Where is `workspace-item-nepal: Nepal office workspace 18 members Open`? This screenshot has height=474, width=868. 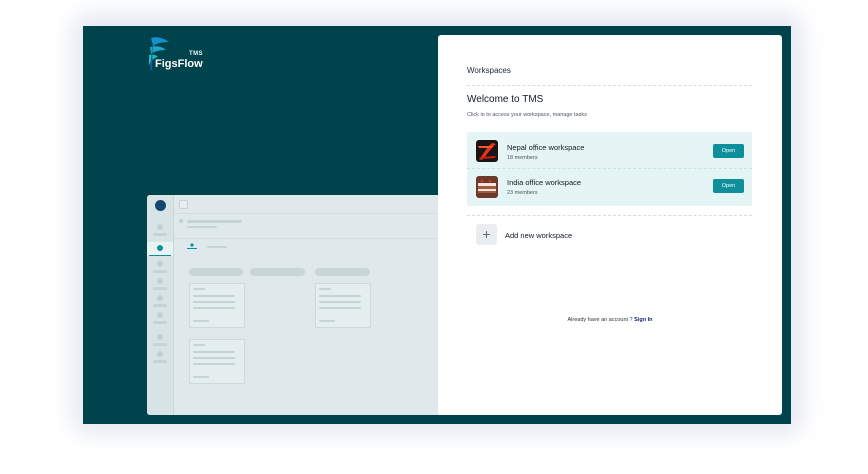 workspace-item-nepal: Nepal office workspace 18 members Open is located at coordinates (609, 150).